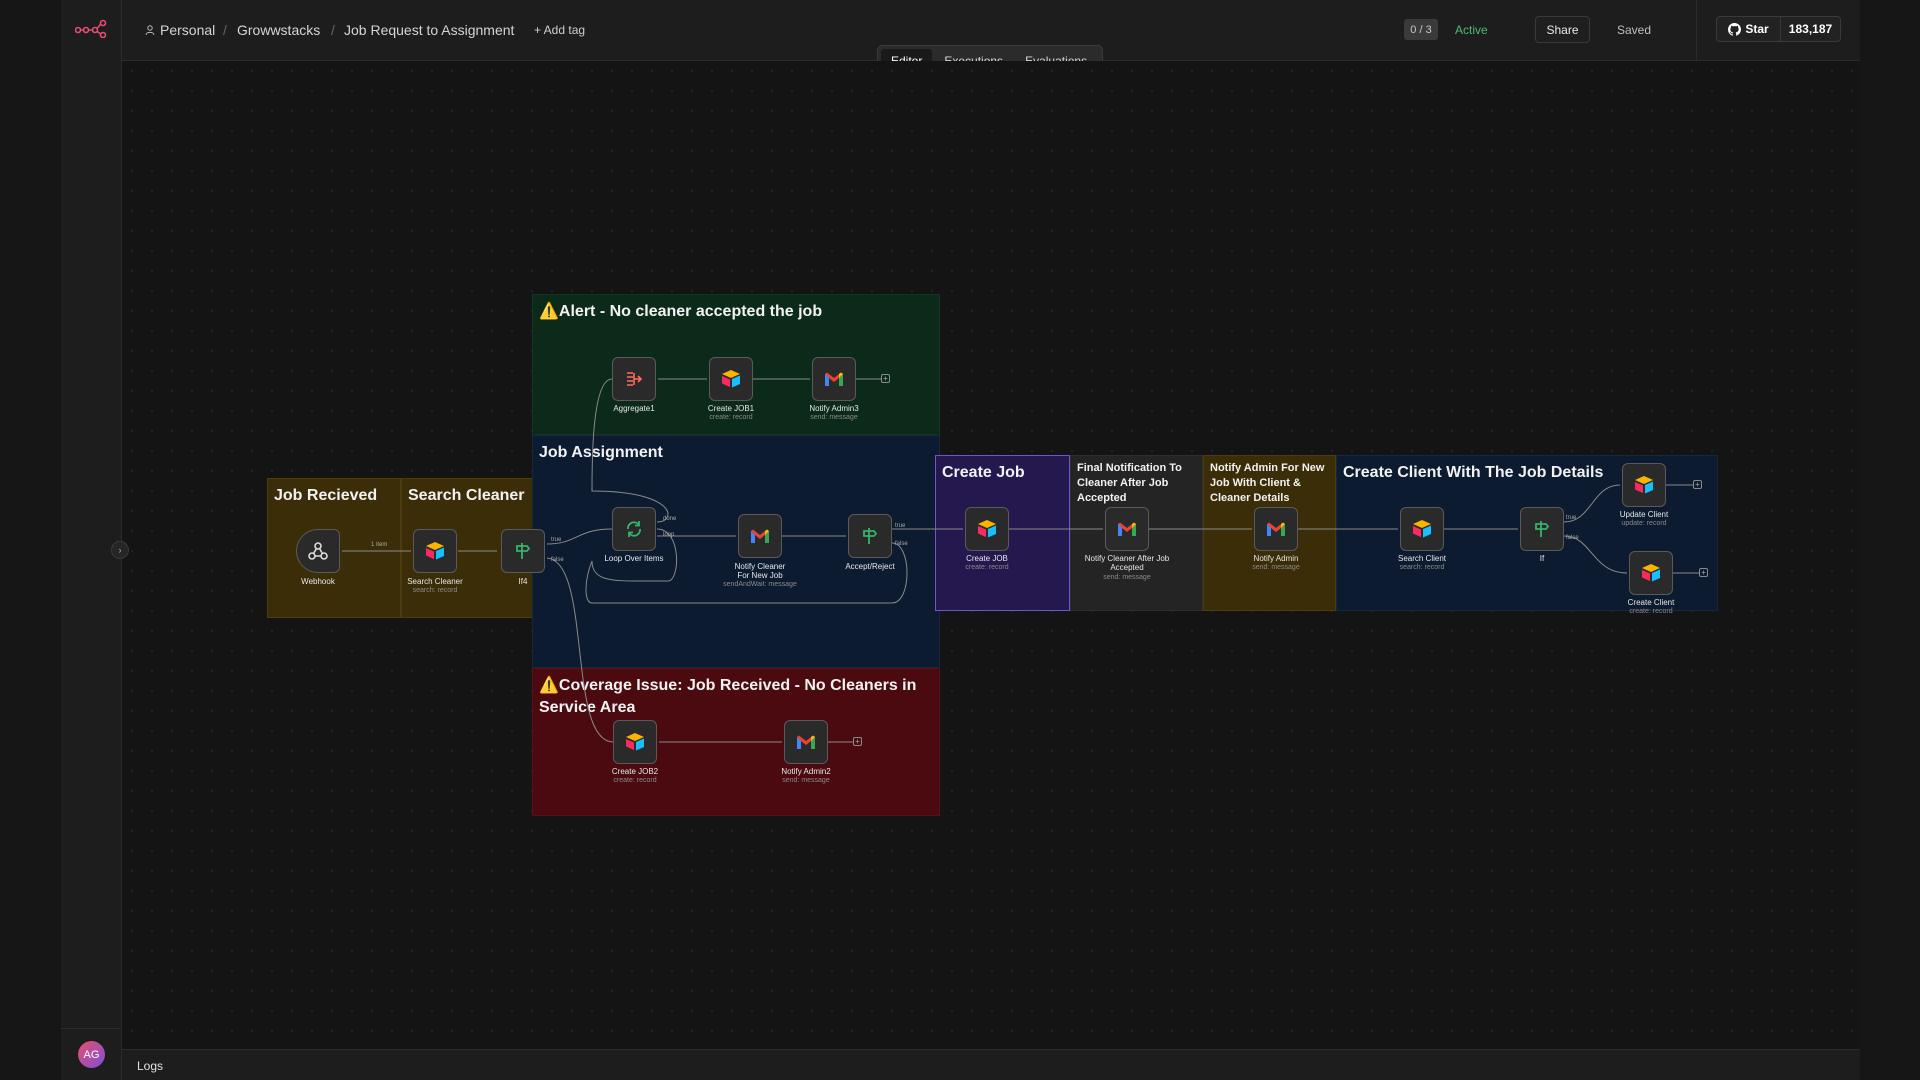  What do you see at coordinates (1542, 558) in the screenshot?
I see `node-label: If` at bounding box center [1542, 558].